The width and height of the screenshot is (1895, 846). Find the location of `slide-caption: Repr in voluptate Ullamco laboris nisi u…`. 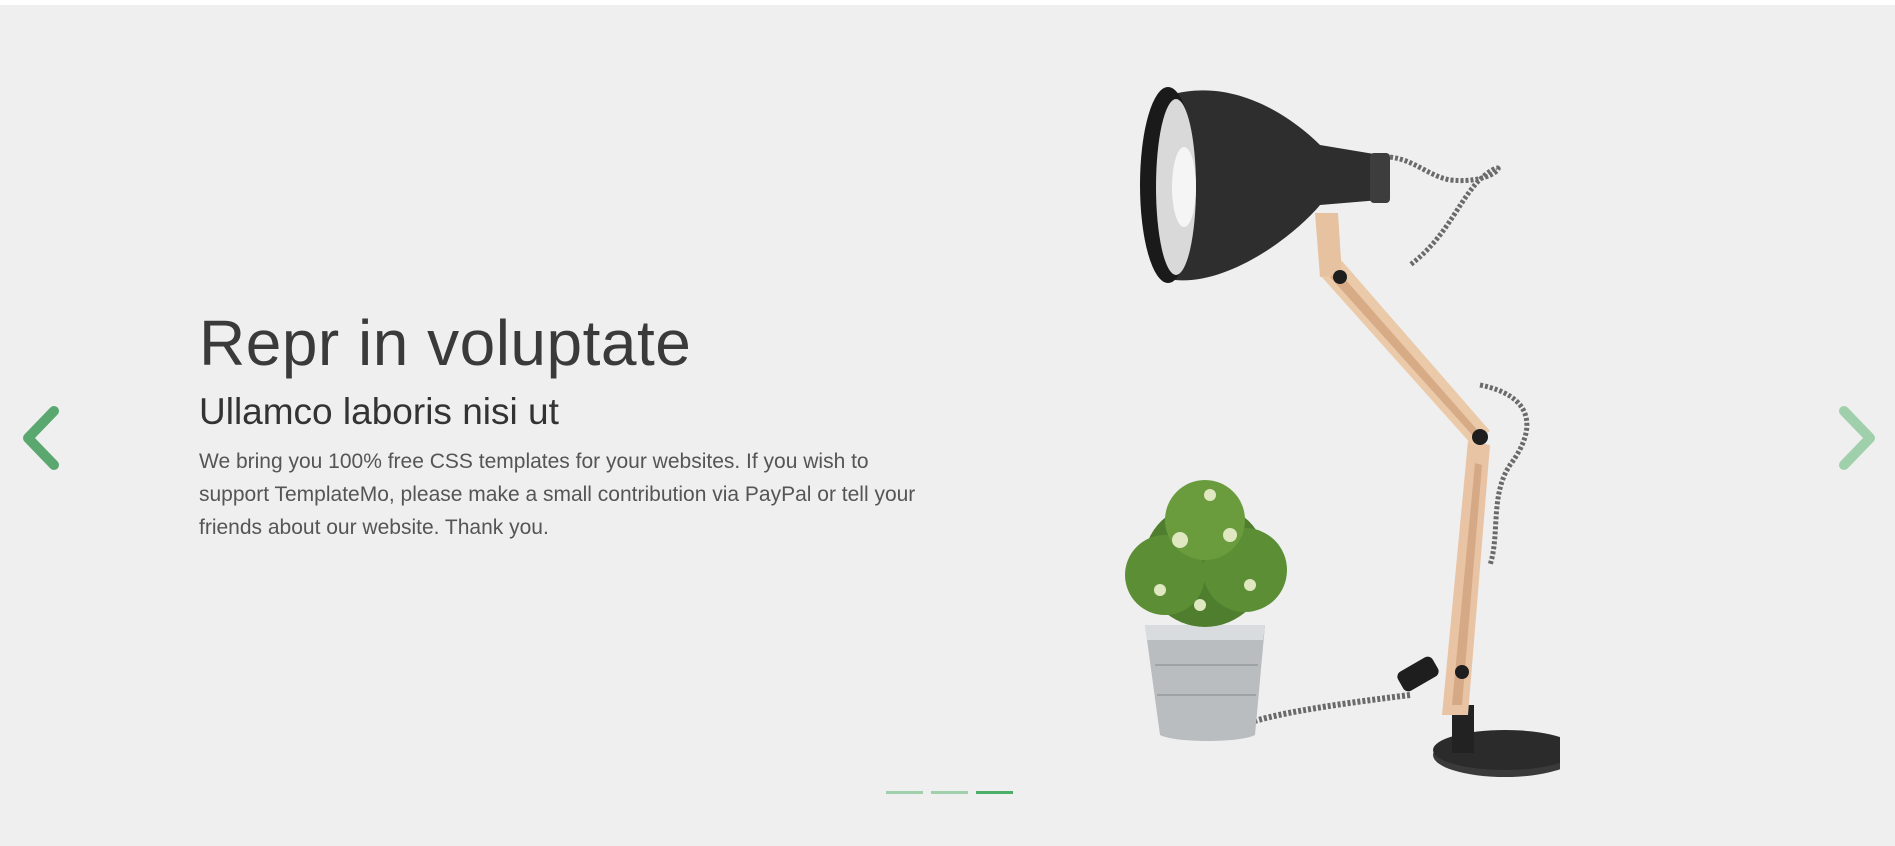

slide-caption: Repr in voluptate Ullamco laboris nisi u… is located at coordinates (564, 424).